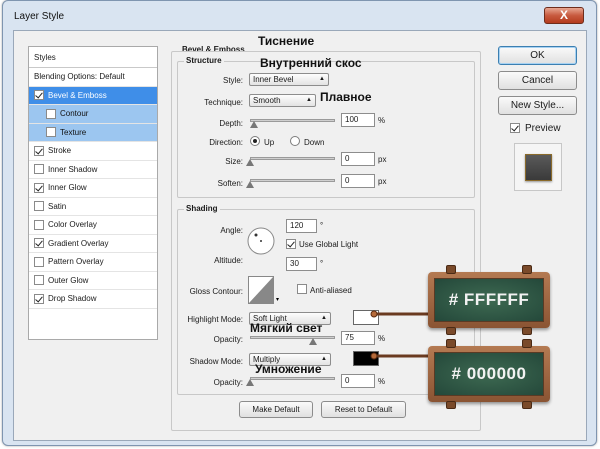 The width and height of the screenshot is (600, 449). I want to click on annotation-tisnenie: Тиснение, so click(286, 41).